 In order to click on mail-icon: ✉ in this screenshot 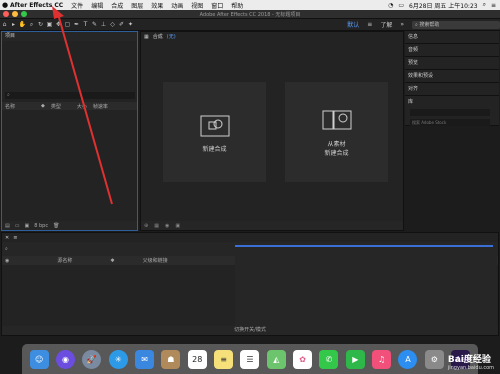, I will do `click(145, 359)`.